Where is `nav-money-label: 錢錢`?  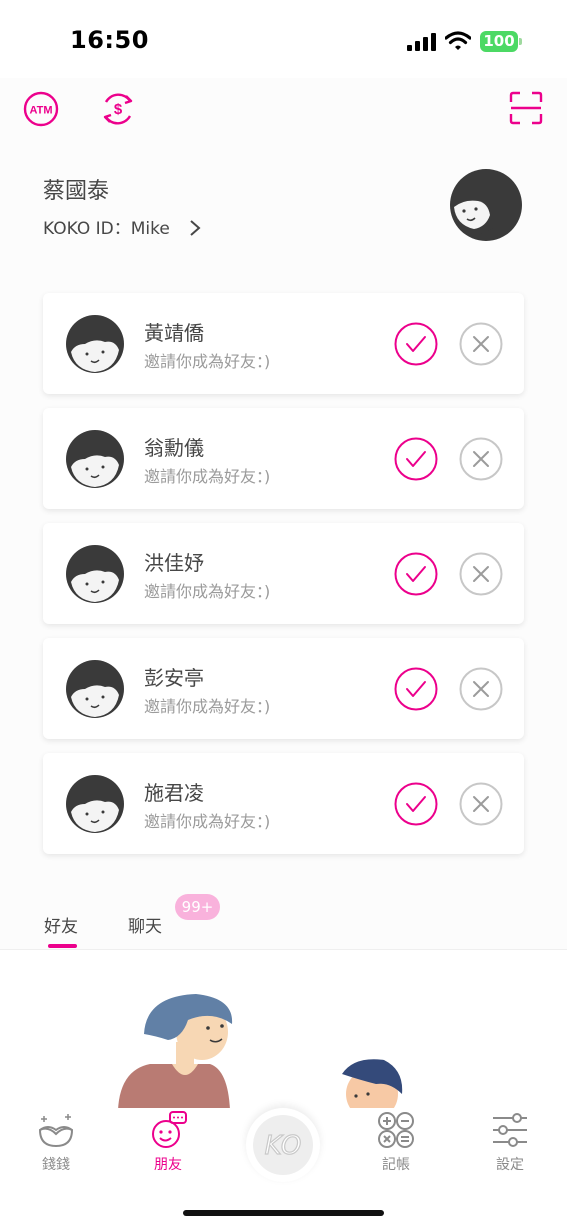
nav-money-label: 錢錢 is located at coordinates (56, 1165).